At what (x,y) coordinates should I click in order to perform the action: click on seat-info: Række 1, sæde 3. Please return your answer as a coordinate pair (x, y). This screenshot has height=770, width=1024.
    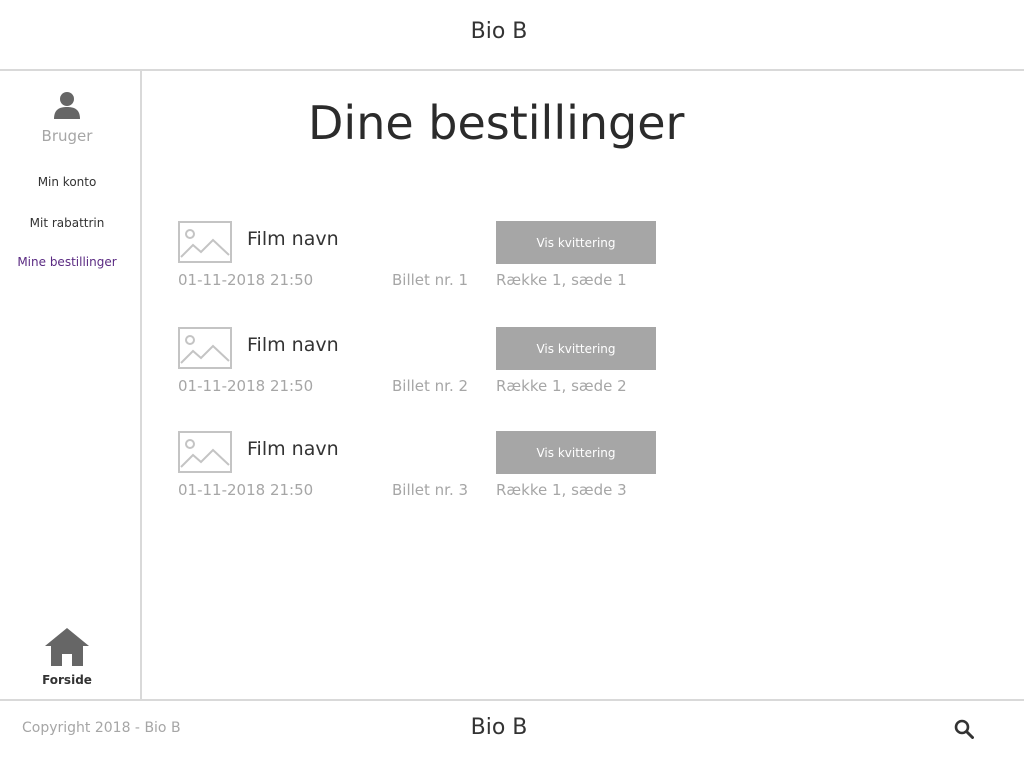
    Looking at the image, I should click on (561, 490).